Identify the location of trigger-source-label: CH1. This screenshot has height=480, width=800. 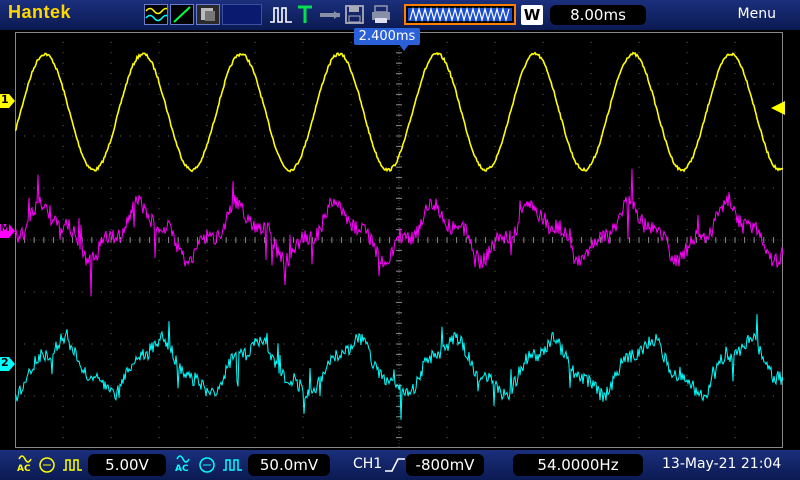
(367, 464).